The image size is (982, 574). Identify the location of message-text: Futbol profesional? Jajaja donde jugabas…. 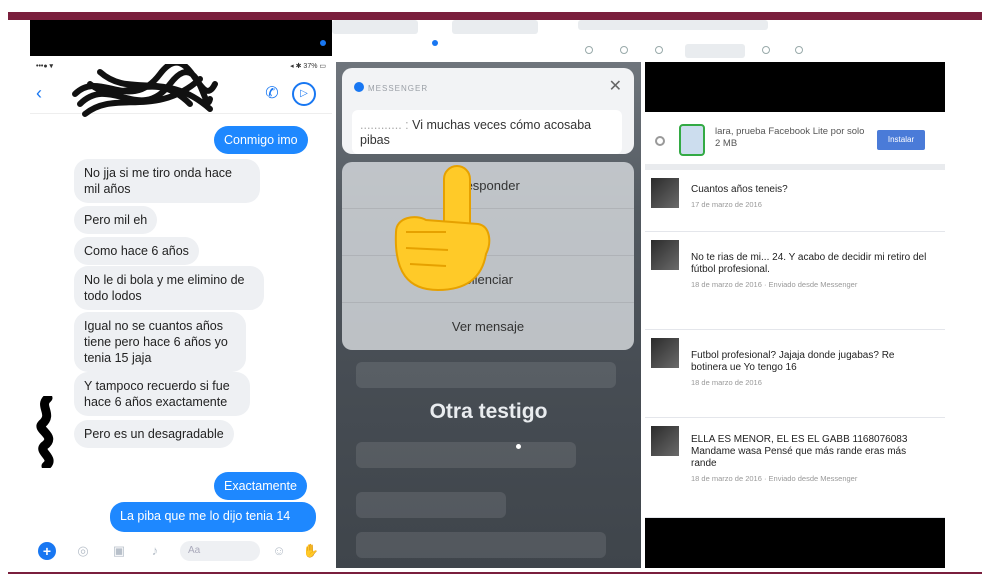
(793, 361).